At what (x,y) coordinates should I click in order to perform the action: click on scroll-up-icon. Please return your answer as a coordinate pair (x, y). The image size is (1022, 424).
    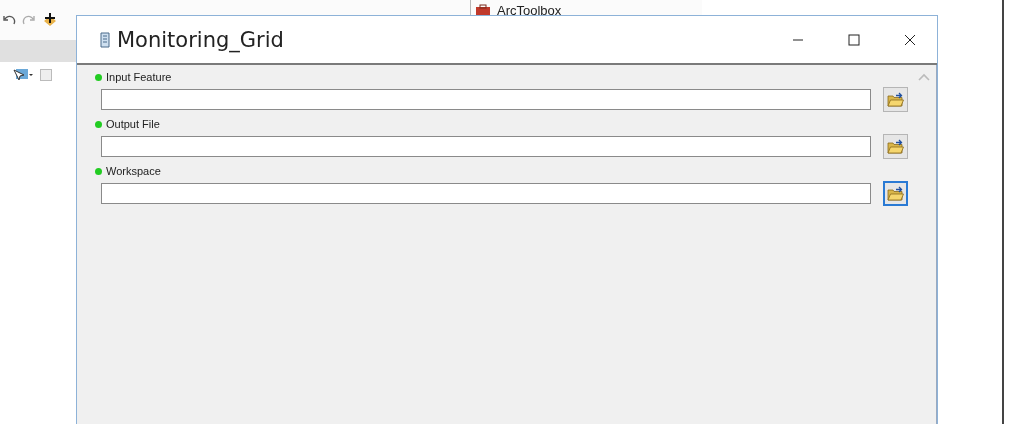
    Looking at the image, I should click on (924, 77).